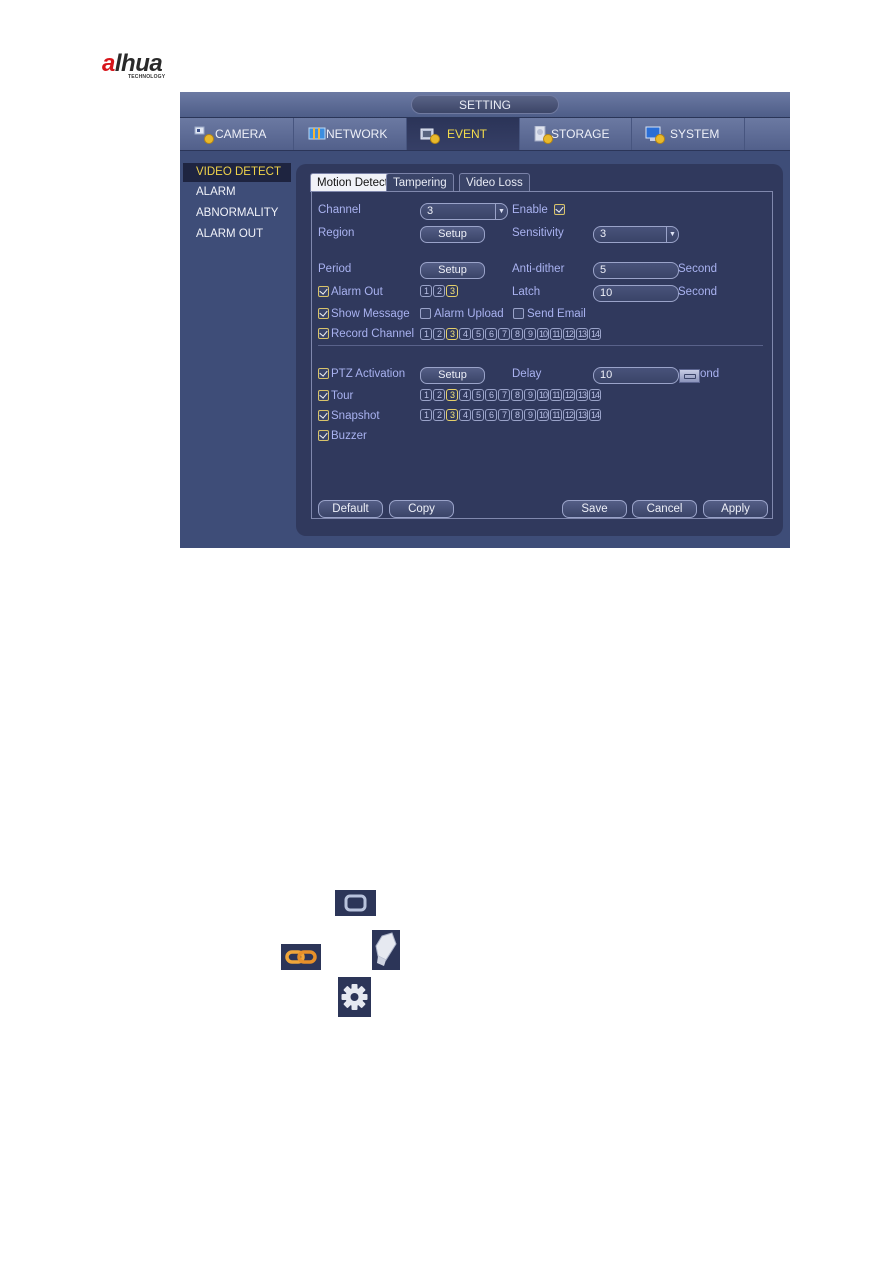 The width and height of the screenshot is (893, 1263). Describe the element at coordinates (420, 182) in the screenshot. I see `subtab-tampering: Tampering` at that location.